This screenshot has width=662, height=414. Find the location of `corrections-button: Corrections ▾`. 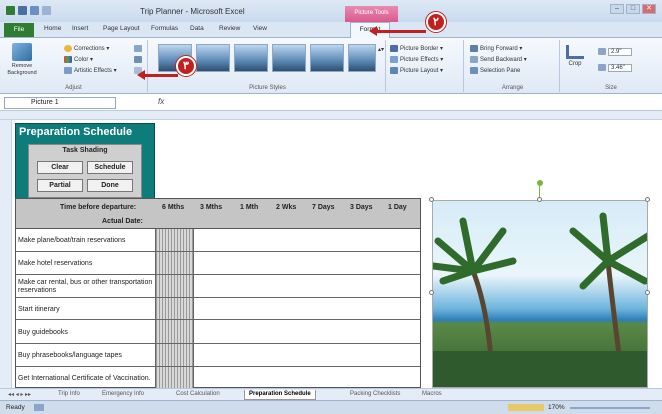

corrections-button: Corrections ▾ is located at coordinates (86, 48).